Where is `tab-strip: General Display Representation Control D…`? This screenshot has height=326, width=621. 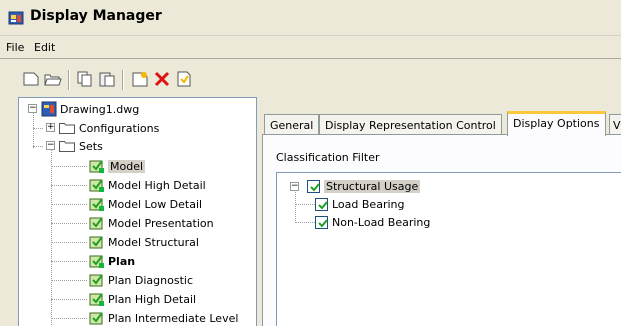
tab-strip: General Display Representation Control D… is located at coordinates (441, 123).